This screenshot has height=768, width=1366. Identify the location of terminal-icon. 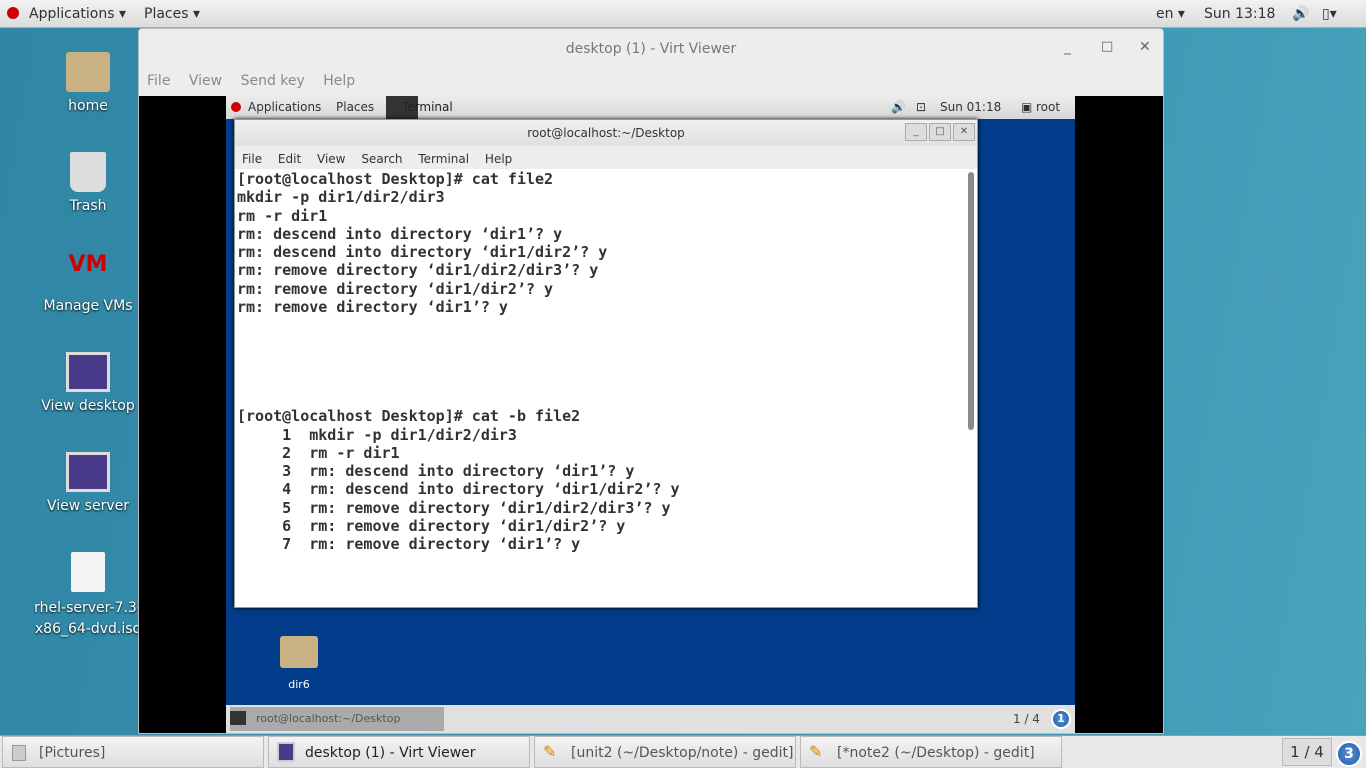
(238, 718).